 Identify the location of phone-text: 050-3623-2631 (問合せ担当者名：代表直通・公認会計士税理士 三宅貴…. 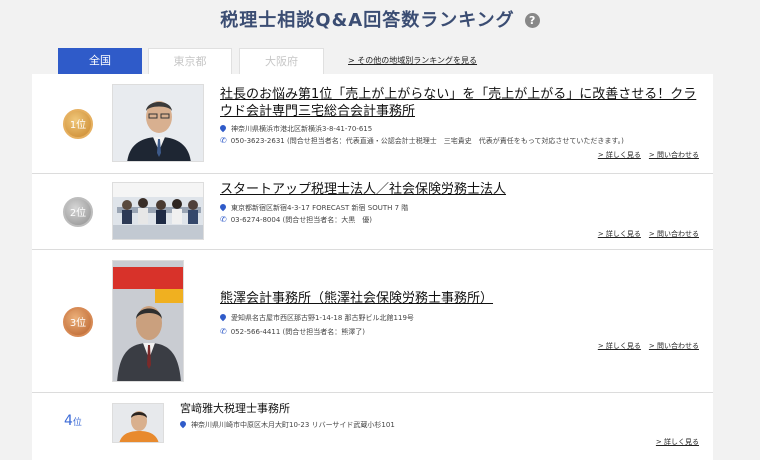
(427, 141).